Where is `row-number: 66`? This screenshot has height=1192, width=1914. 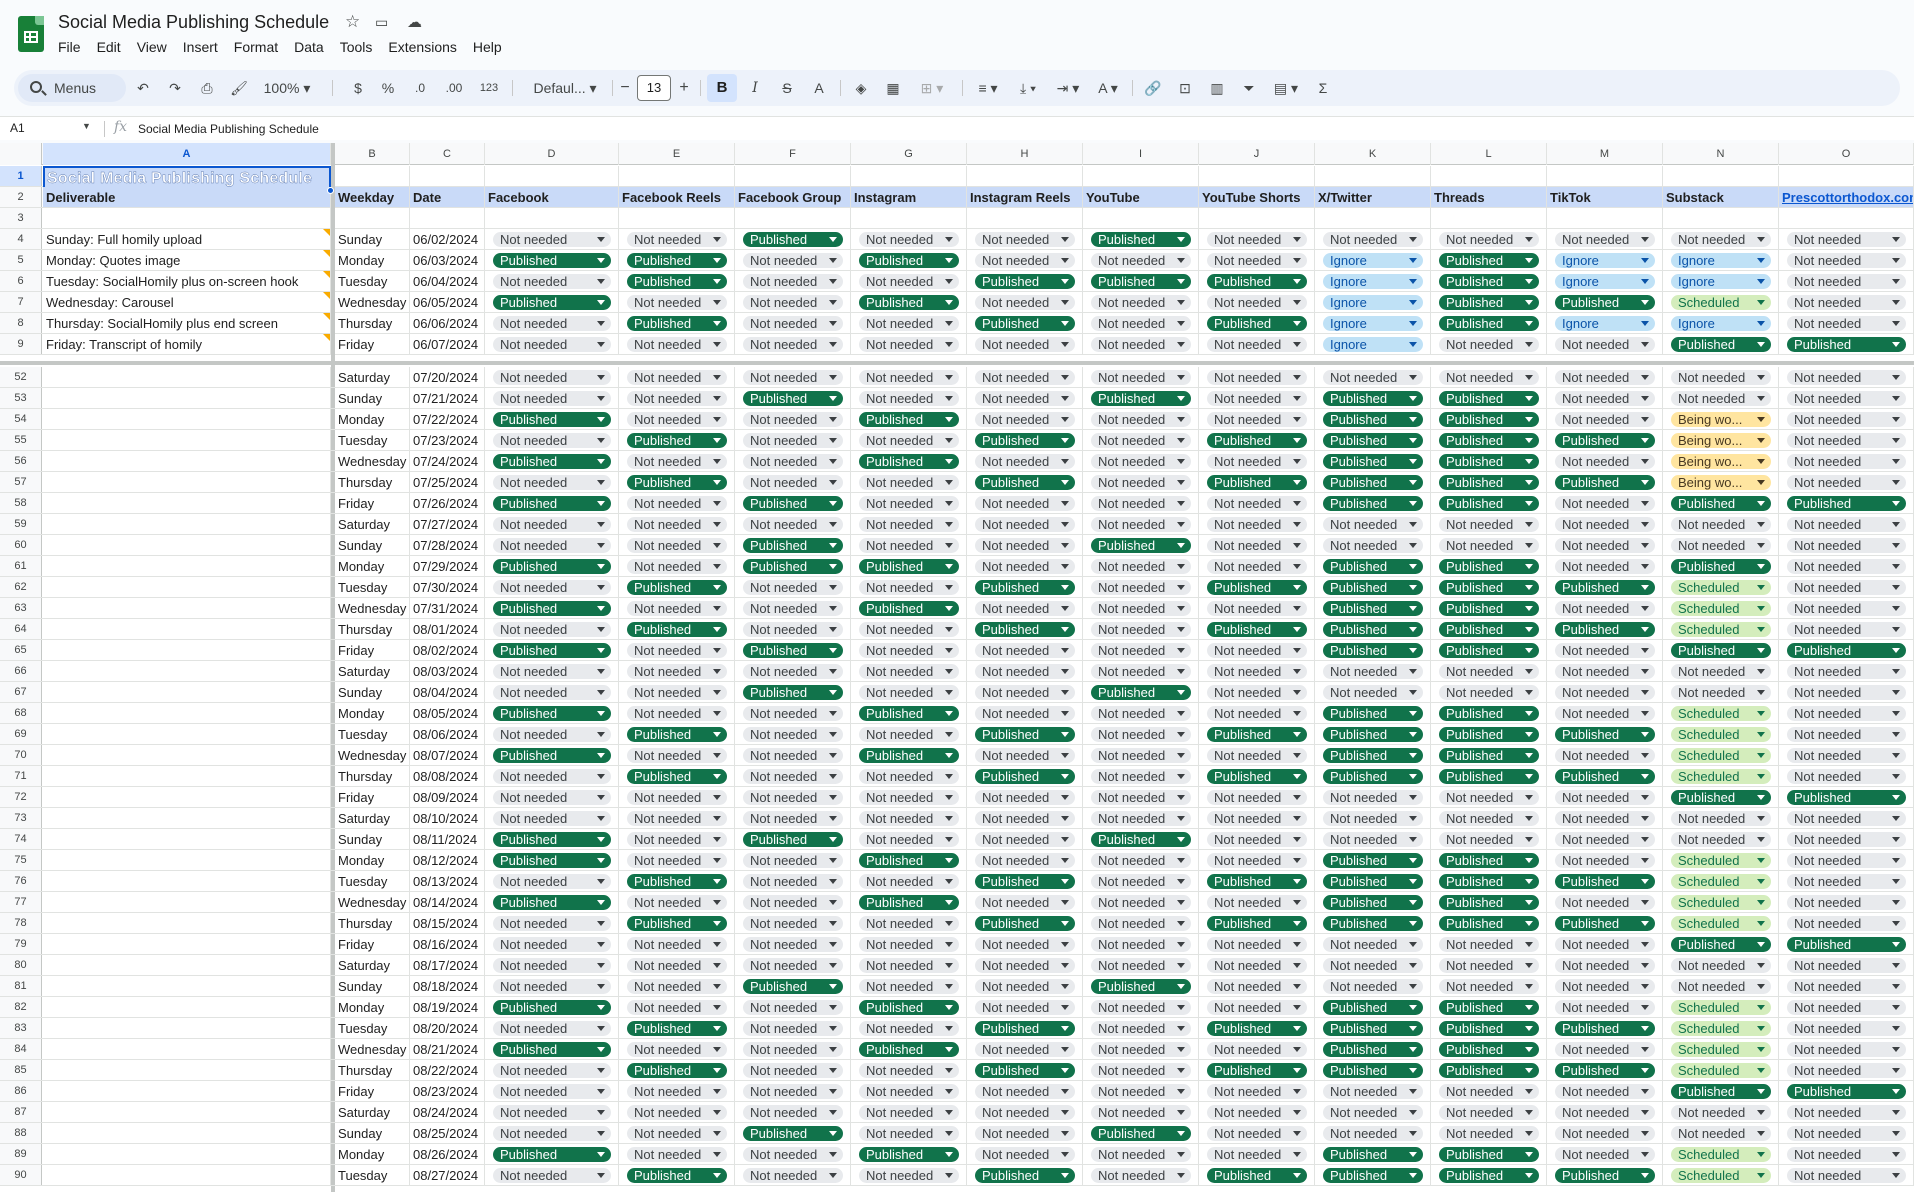
row-number: 66 is located at coordinates (21, 671).